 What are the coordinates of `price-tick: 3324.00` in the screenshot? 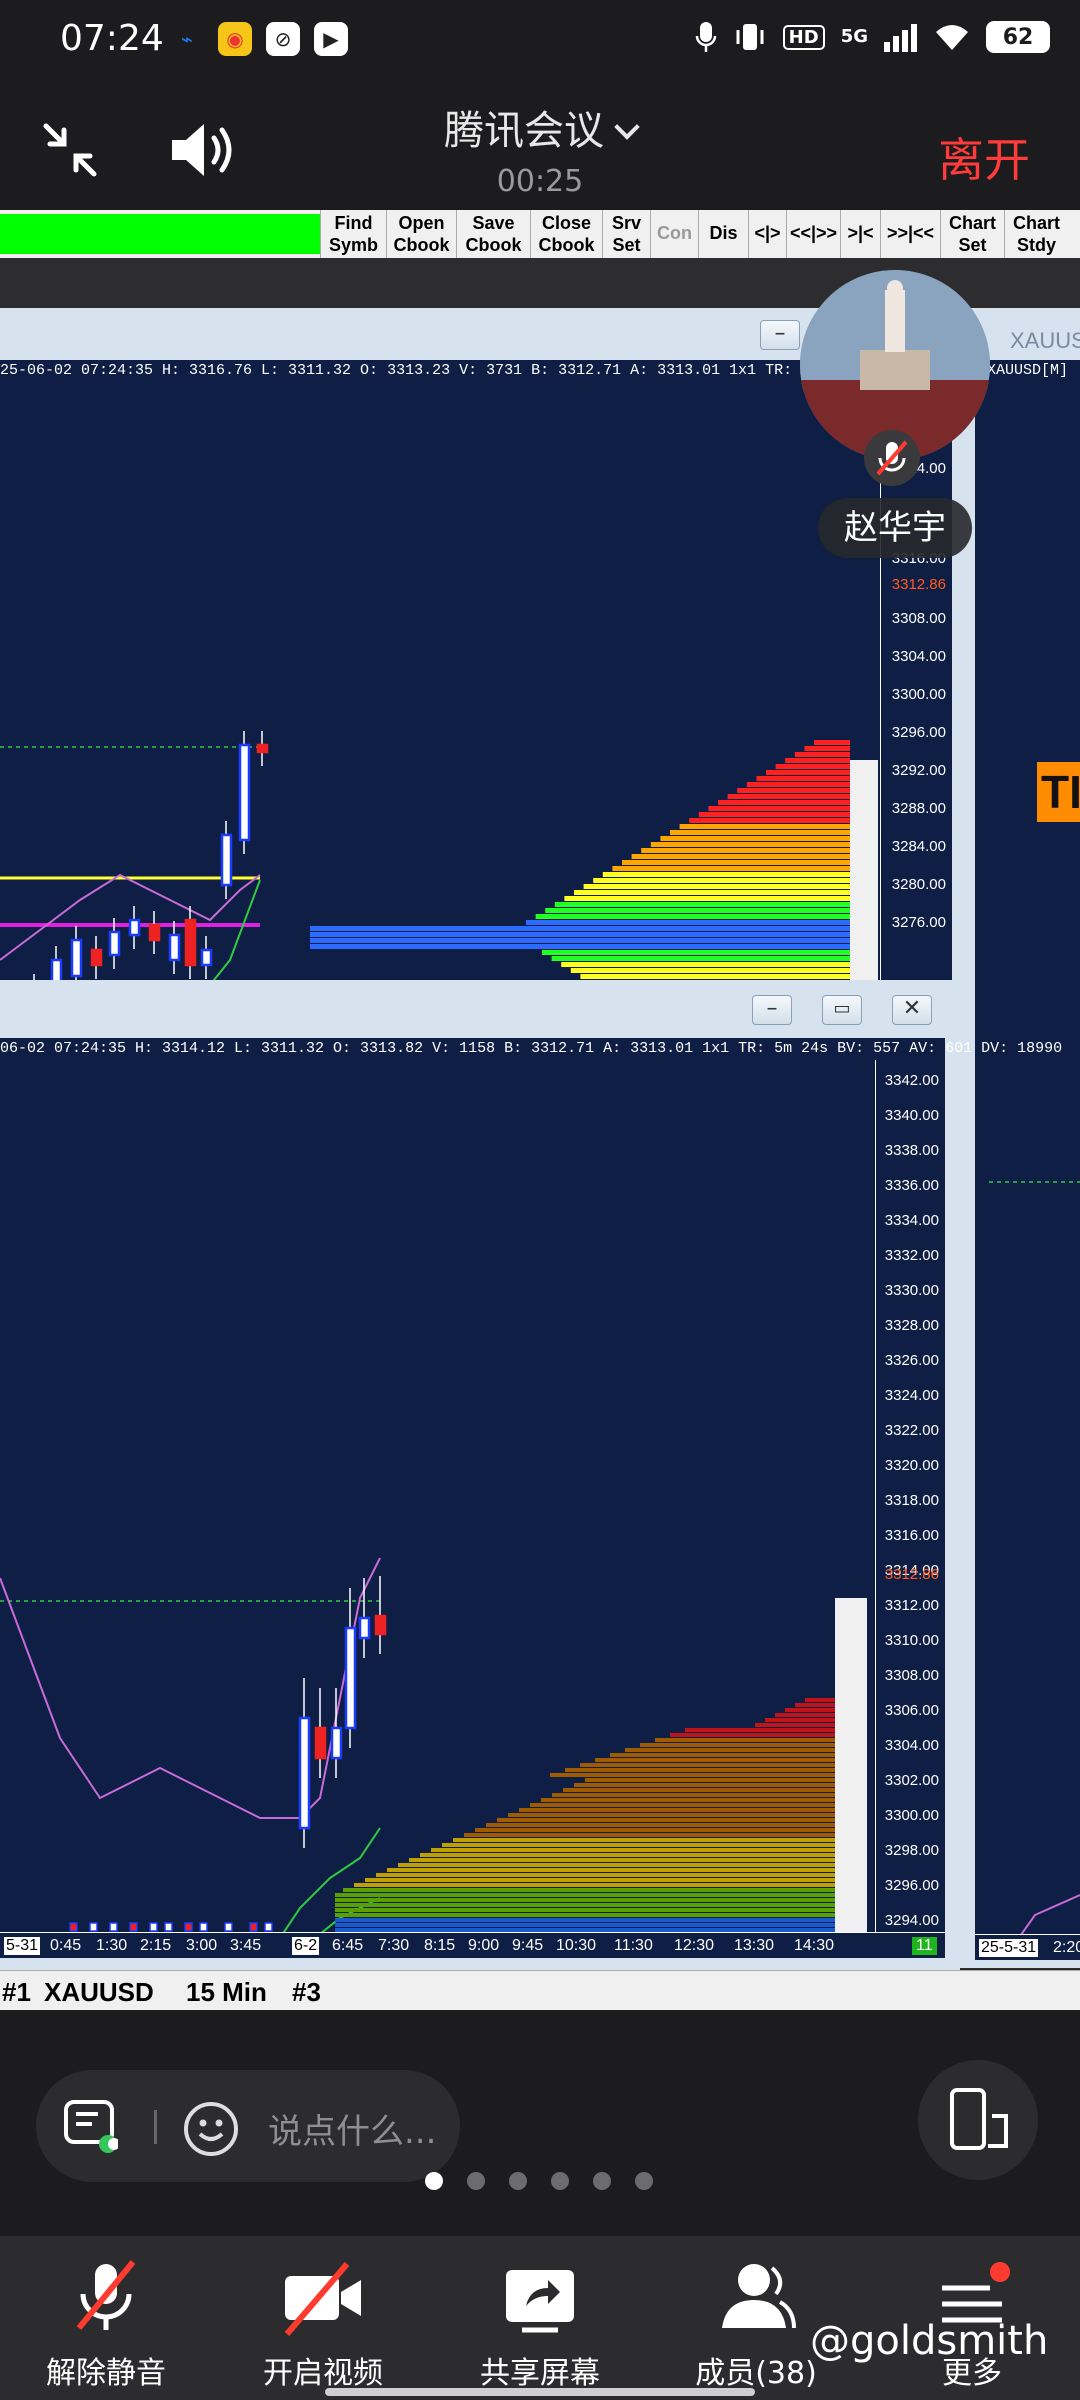 It's located at (911, 1395).